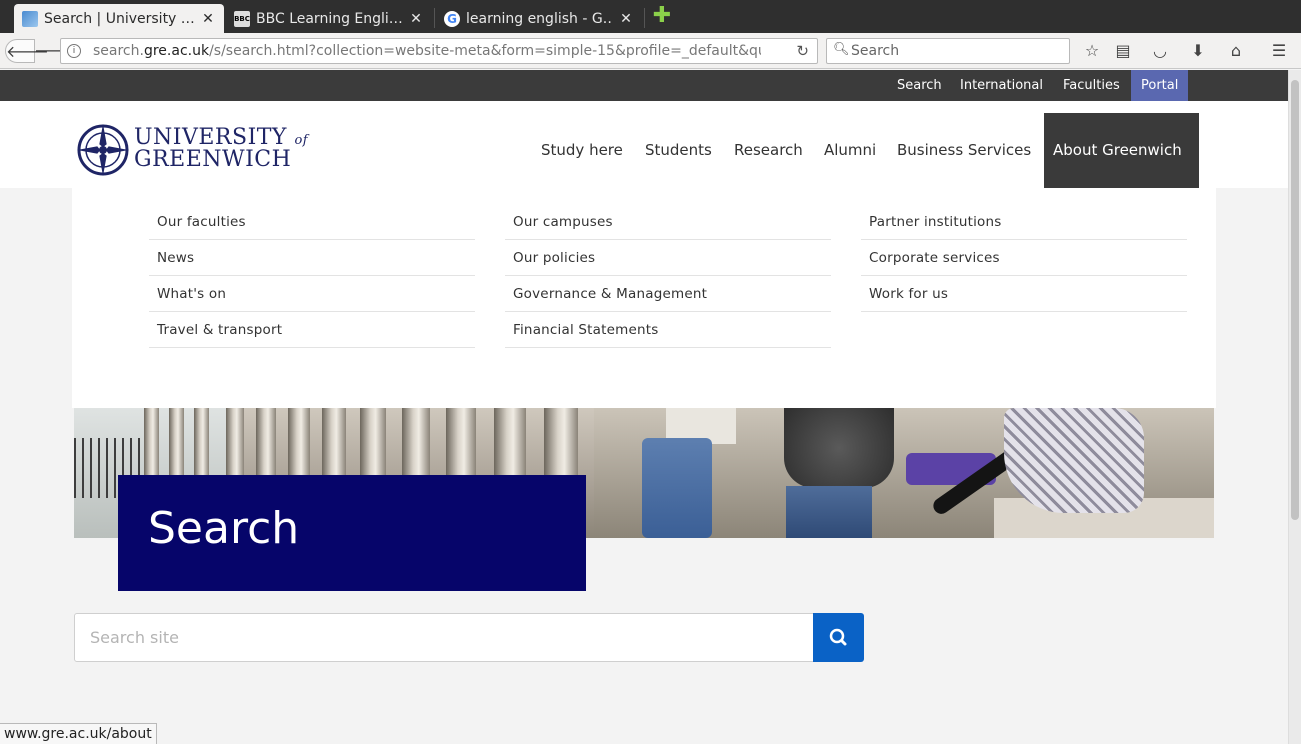 The height and width of the screenshot is (744, 1301). I want to click on menu-link-our-faculties: Our faculties, so click(312, 222).